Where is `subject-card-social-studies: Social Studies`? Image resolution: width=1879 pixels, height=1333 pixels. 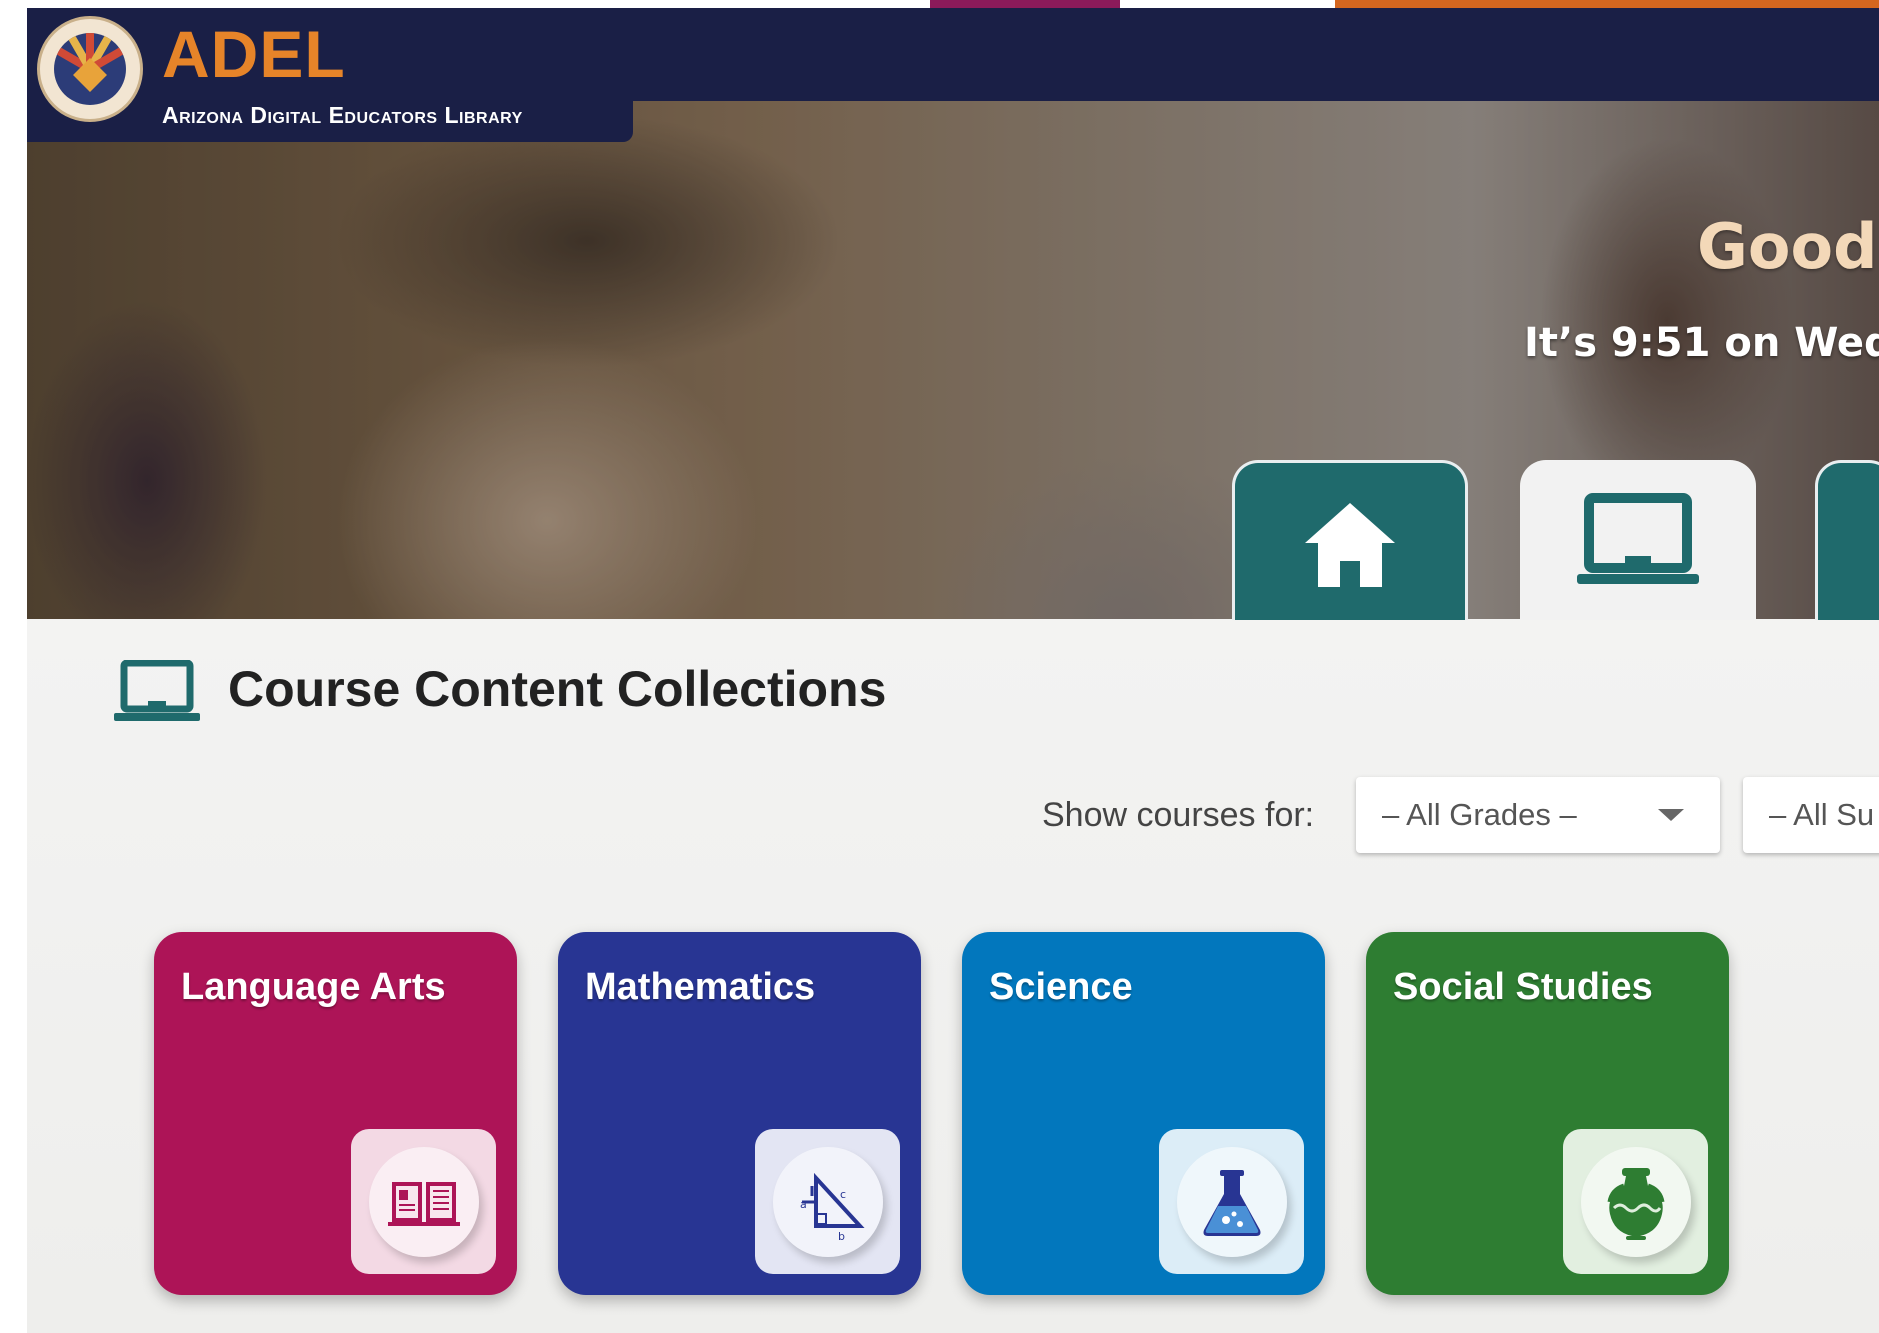 subject-card-social-studies: Social Studies is located at coordinates (1547, 1113).